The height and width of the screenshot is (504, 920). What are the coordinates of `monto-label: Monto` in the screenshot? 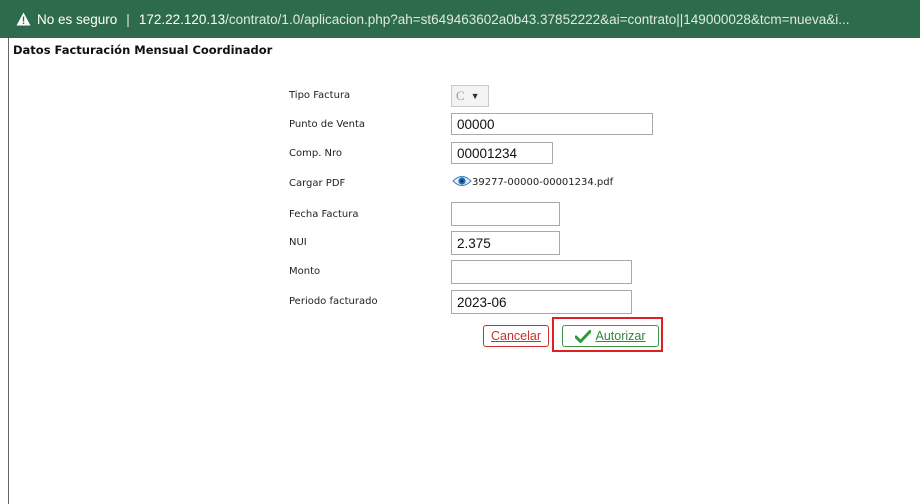 It's located at (305, 271).